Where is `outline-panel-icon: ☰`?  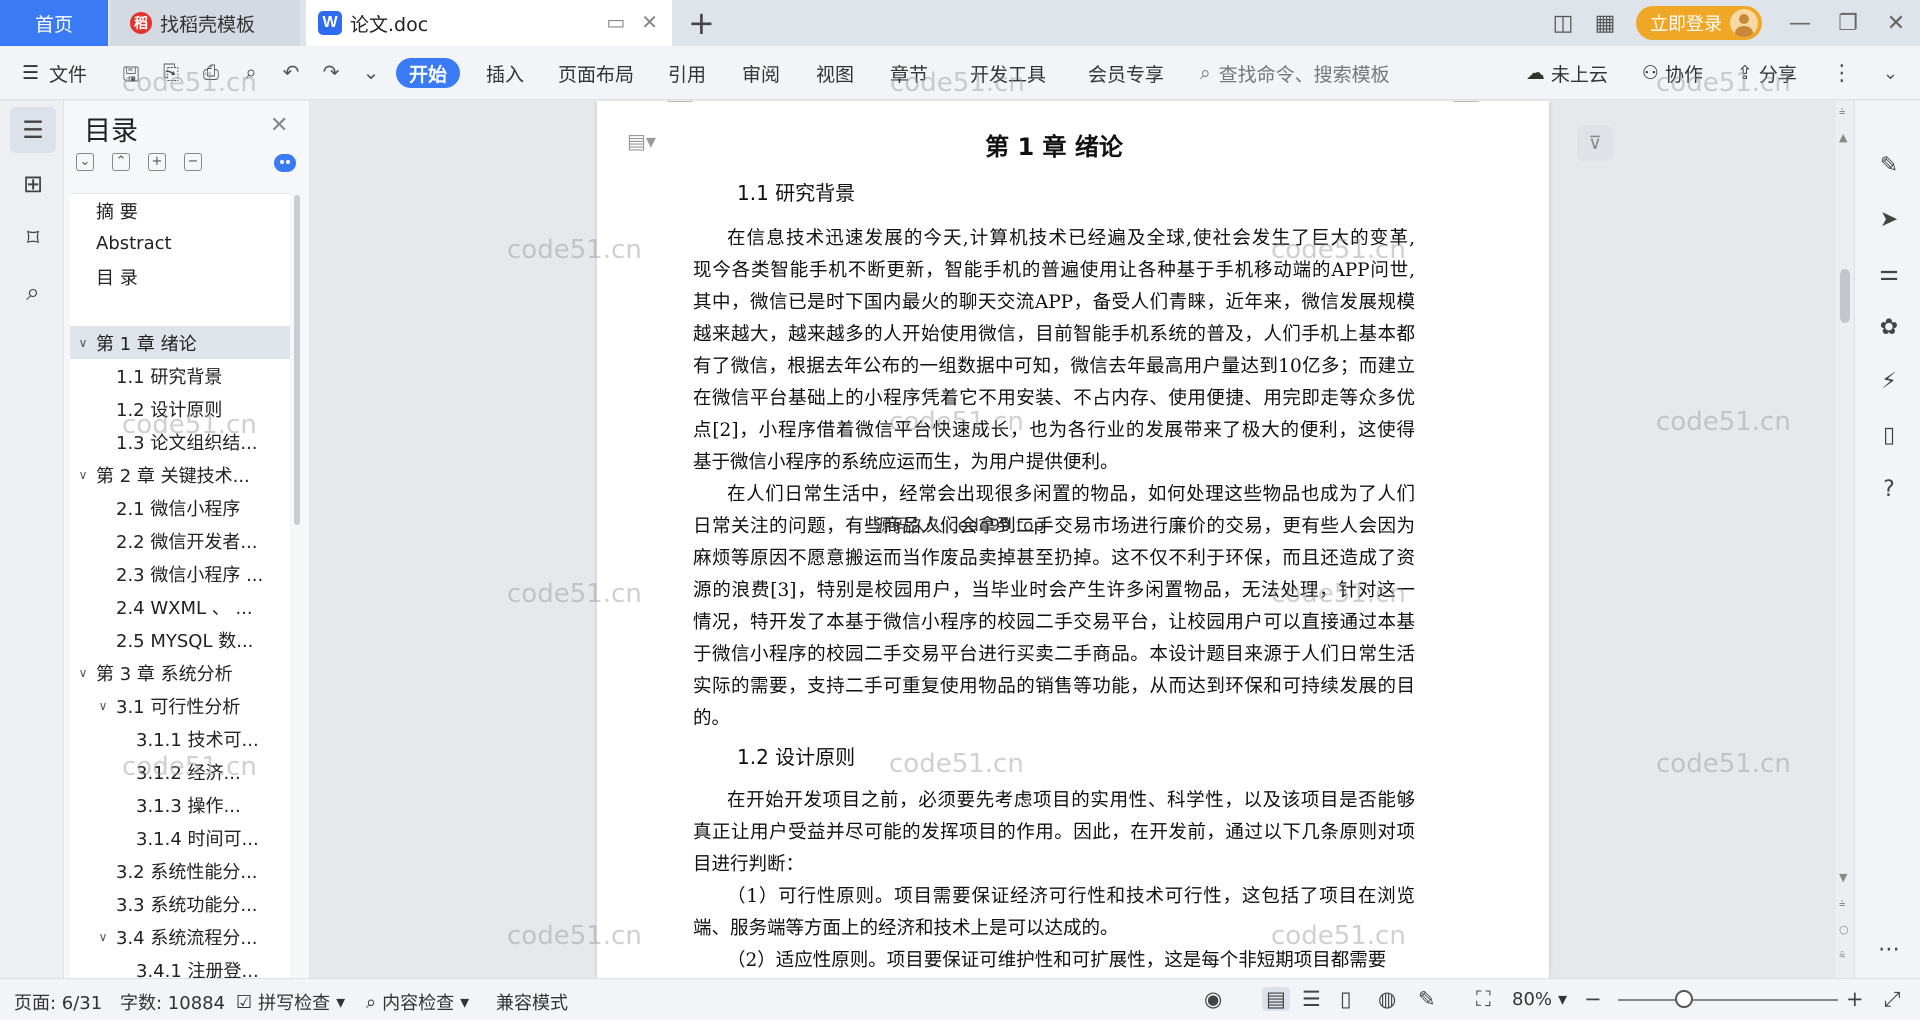 outline-panel-icon: ☰ is located at coordinates (33, 130).